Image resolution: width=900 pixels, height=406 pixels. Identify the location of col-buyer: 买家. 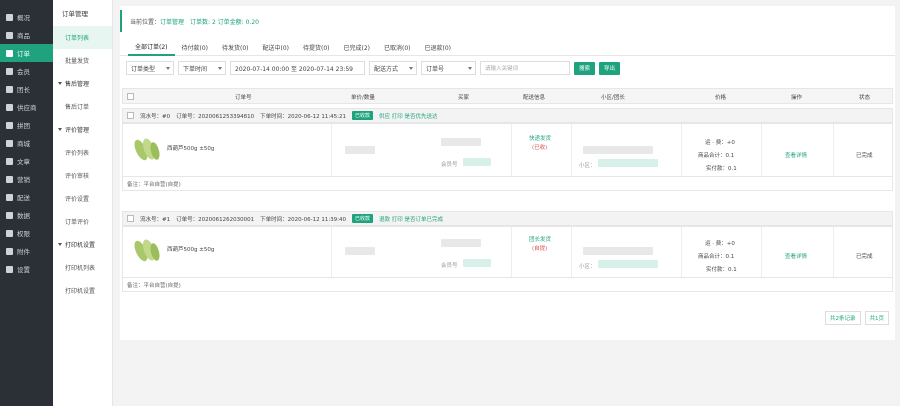
(464, 98).